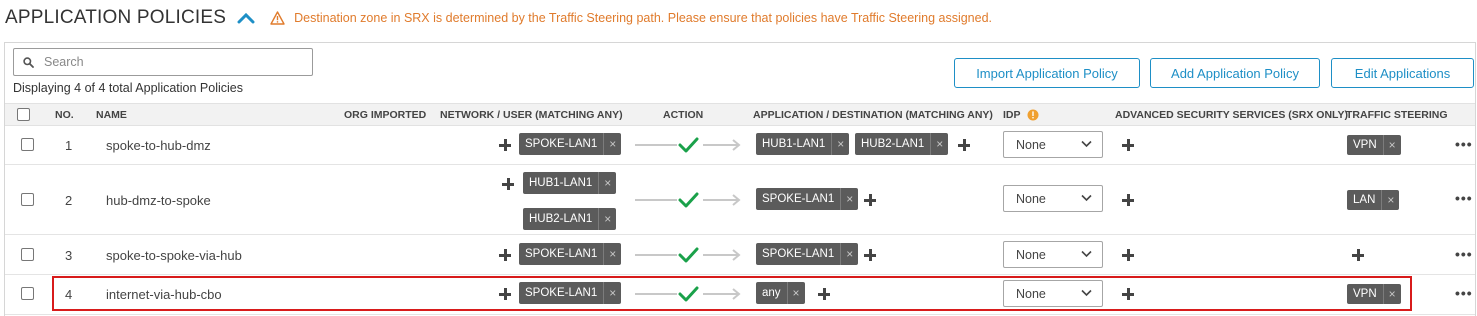  I want to click on row-number: 3, so click(69, 255).